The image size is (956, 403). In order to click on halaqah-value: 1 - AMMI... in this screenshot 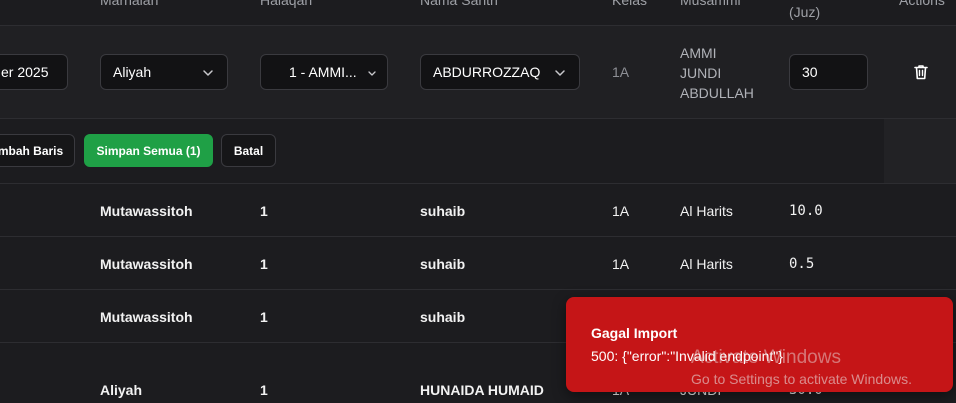, I will do `click(323, 72)`.